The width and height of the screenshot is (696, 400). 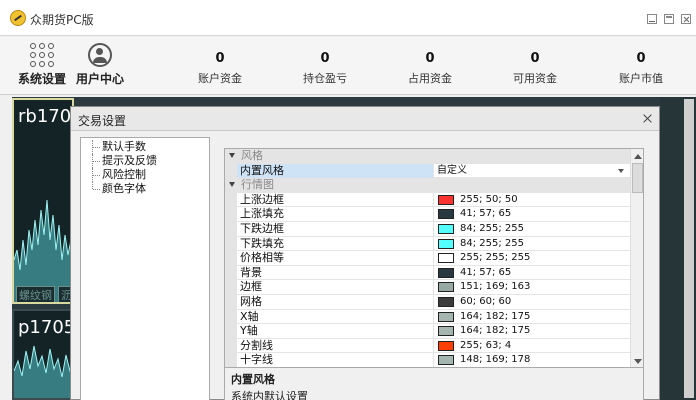 I want to click on right-scrollbar, so click(x=689, y=248).